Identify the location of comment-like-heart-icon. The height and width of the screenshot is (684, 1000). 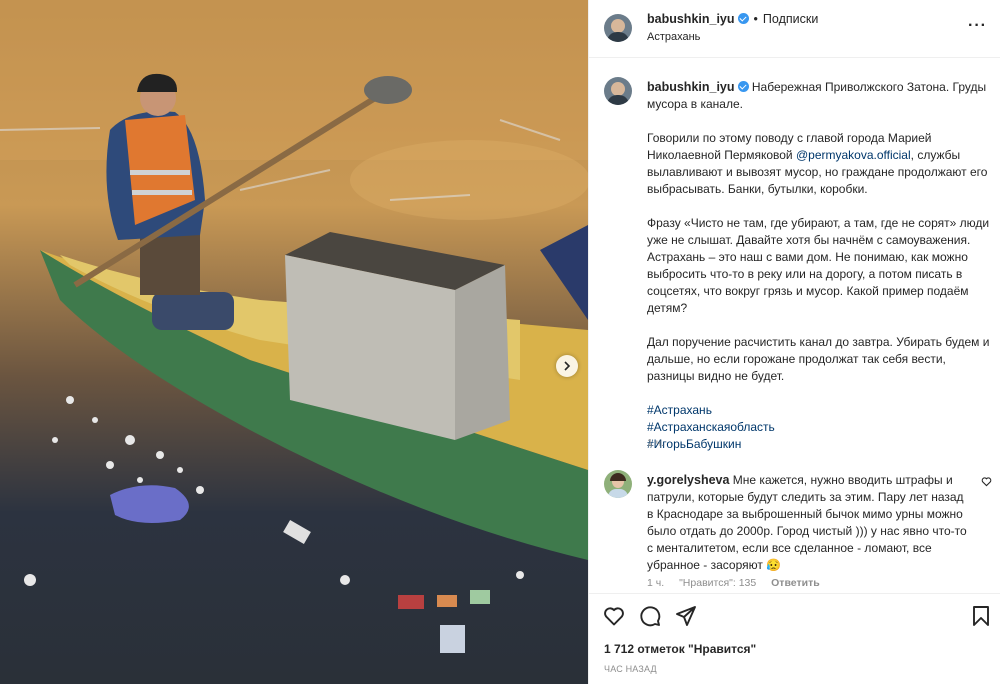
(986, 481).